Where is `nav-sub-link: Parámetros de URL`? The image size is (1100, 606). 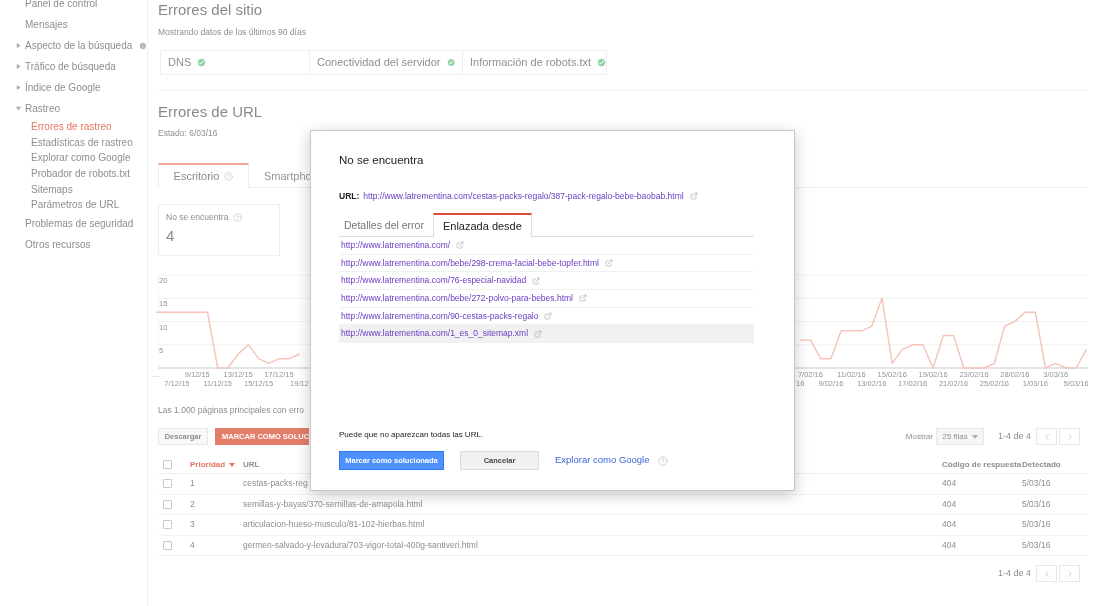
nav-sub-link: Parámetros de URL is located at coordinates (75, 205).